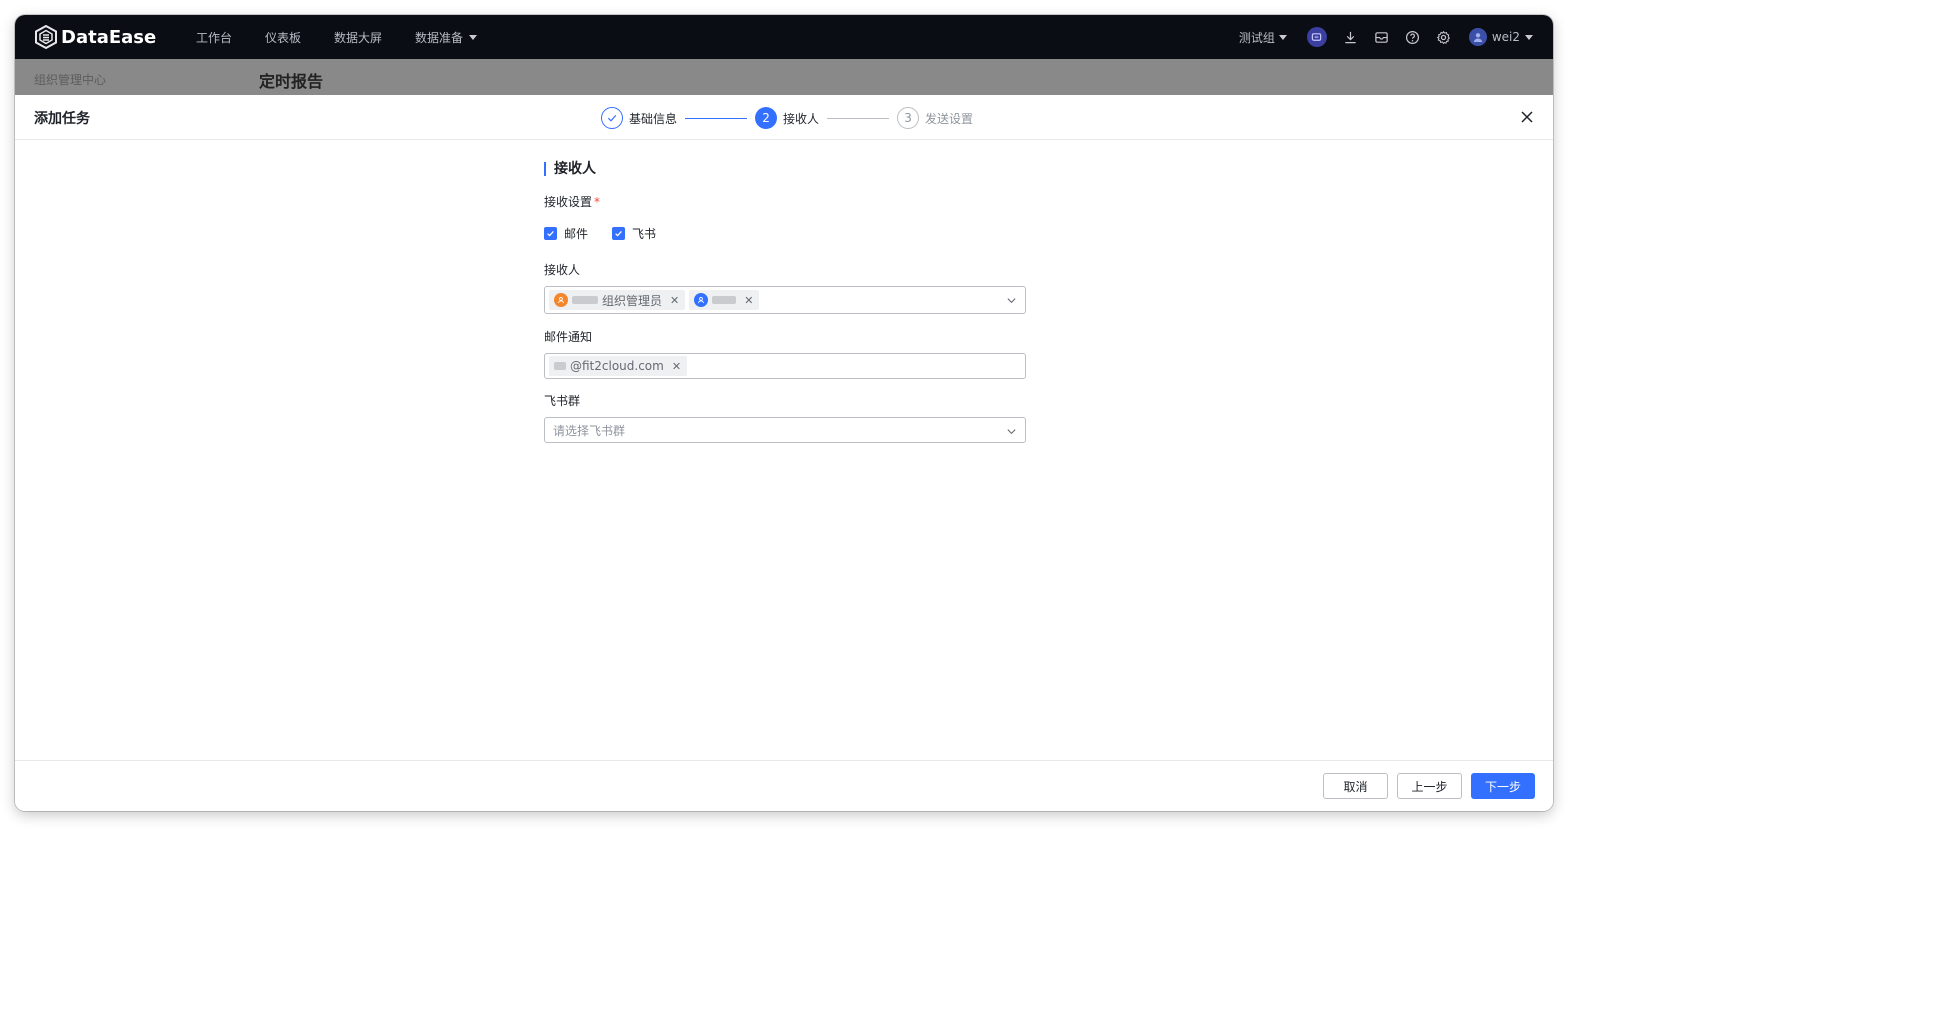 The image size is (1955, 1028). What do you see at coordinates (562, 401) in the screenshot?
I see `feishu-group-label: 飞书群` at bounding box center [562, 401].